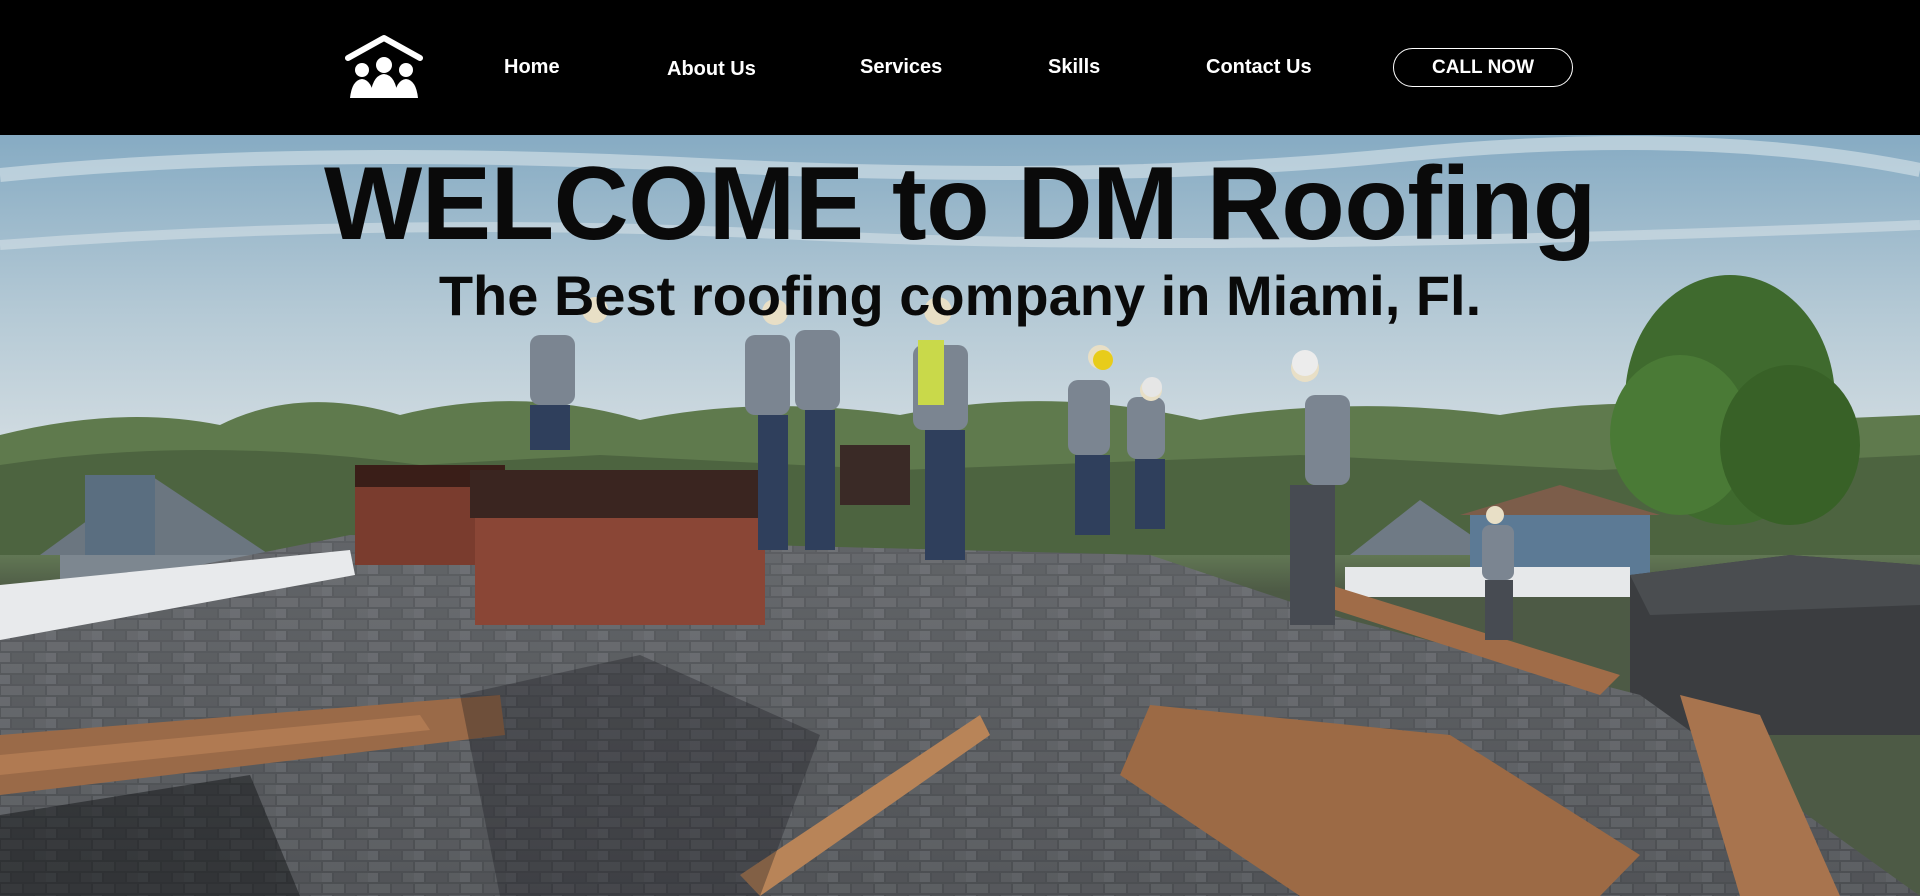  Describe the element at coordinates (384, 67) in the screenshot. I see `house-family-icon` at that location.